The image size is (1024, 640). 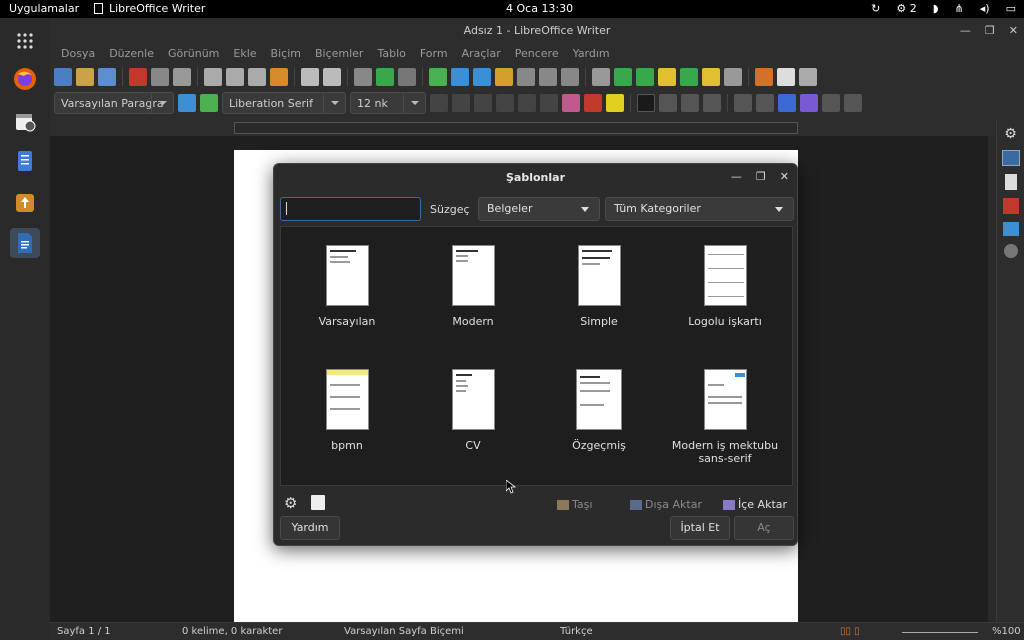 What do you see at coordinates (599, 410) in the screenshot?
I see `template-item: Özgeçmiş` at bounding box center [599, 410].